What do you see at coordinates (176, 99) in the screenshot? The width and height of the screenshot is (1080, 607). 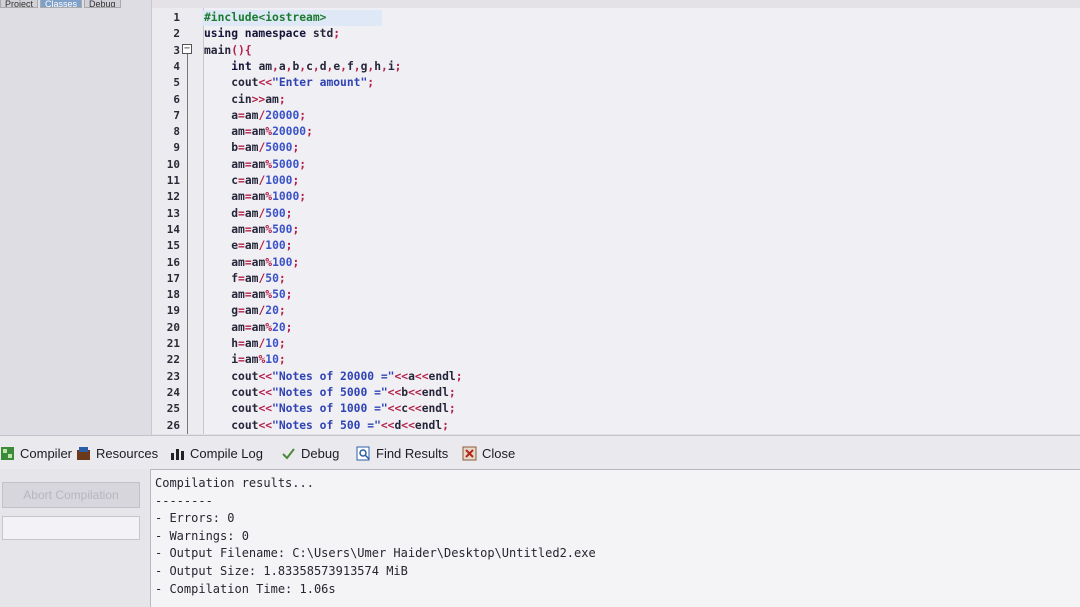 I see `line-number: 6` at bounding box center [176, 99].